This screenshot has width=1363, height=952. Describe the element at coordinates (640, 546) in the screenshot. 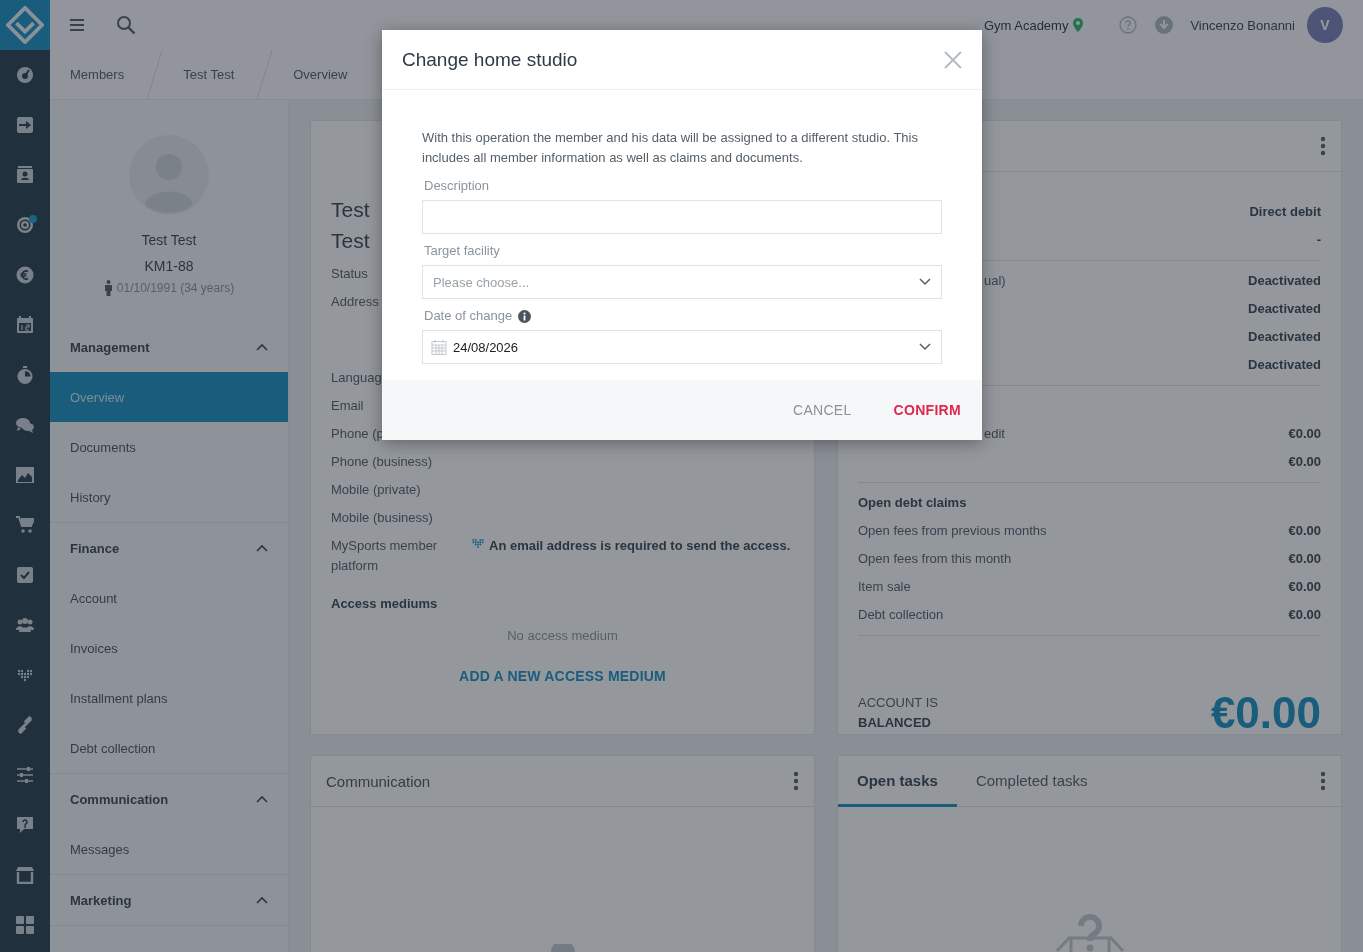

I see `info-message: An email address is required to send the access.` at that location.